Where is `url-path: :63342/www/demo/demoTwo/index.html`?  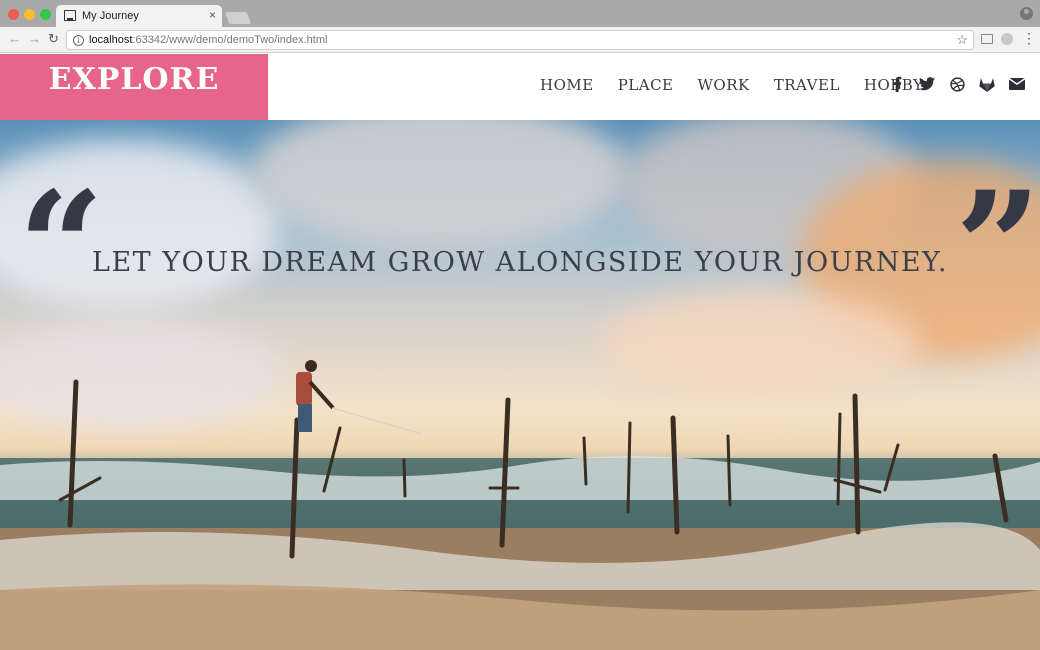 url-path: :63342/www/demo/demoTwo/index.html is located at coordinates (230, 40).